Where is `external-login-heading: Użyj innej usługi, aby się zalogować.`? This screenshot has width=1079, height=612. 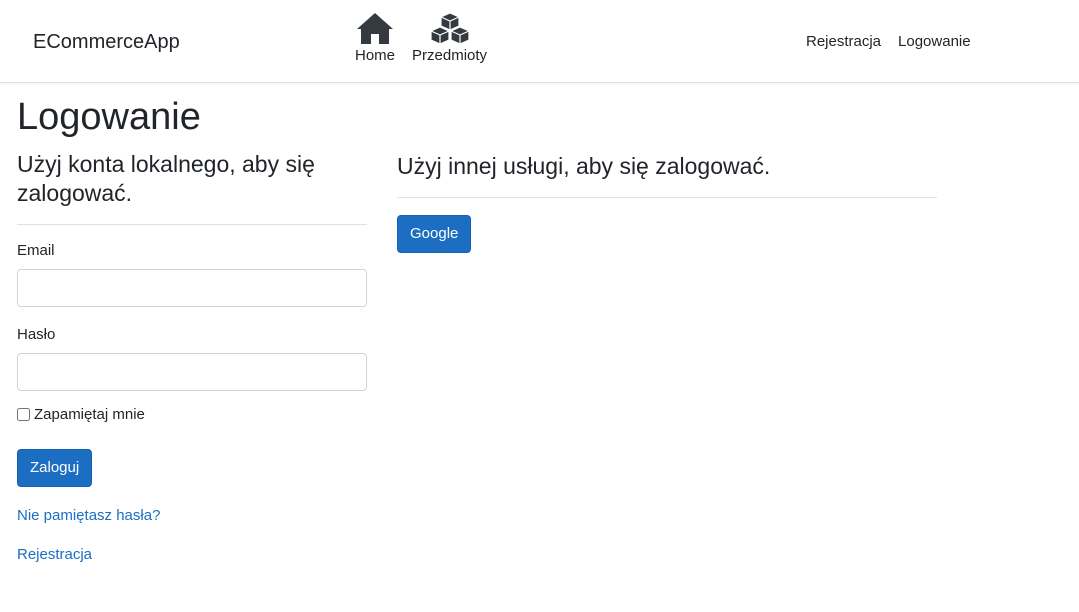
external-login-heading: Użyj innej usługi, aby się zalogować. is located at coordinates (584, 166).